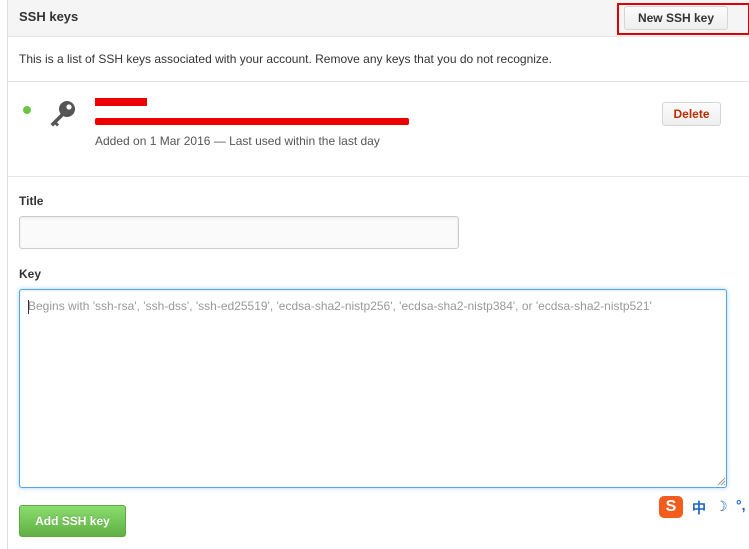  What do you see at coordinates (378, 18) in the screenshot?
I see `panel-header: SSH keys New SSH key` at bounding box center [378, 18].